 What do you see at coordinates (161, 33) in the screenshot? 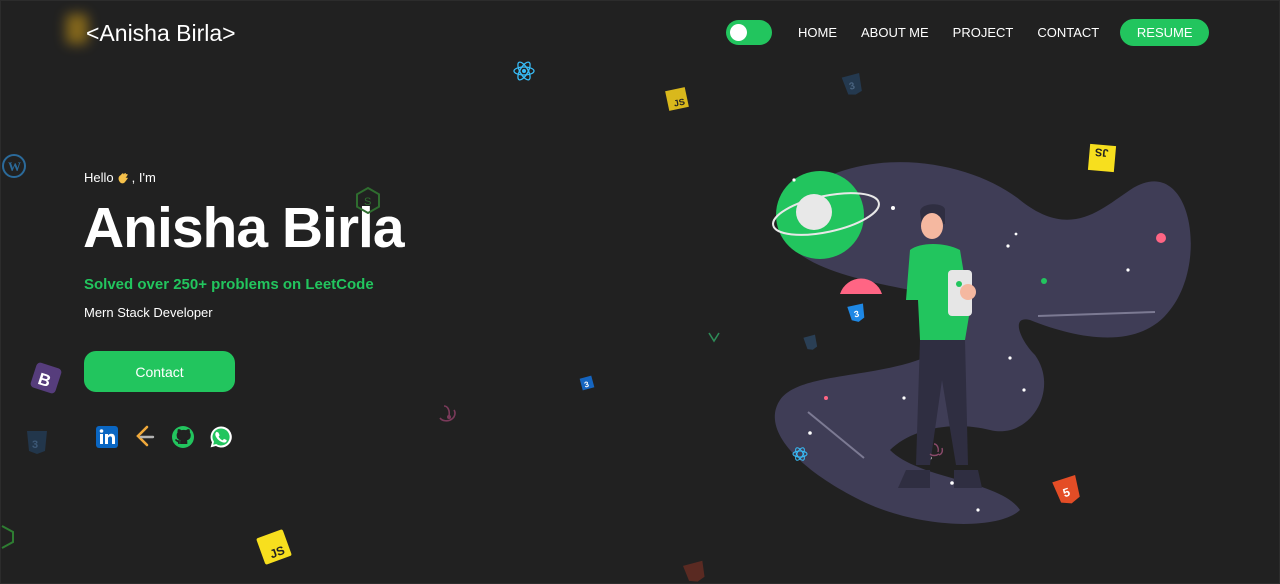
I see `site-logo: <Anisha Birla>` at bounding box center [161, 33].